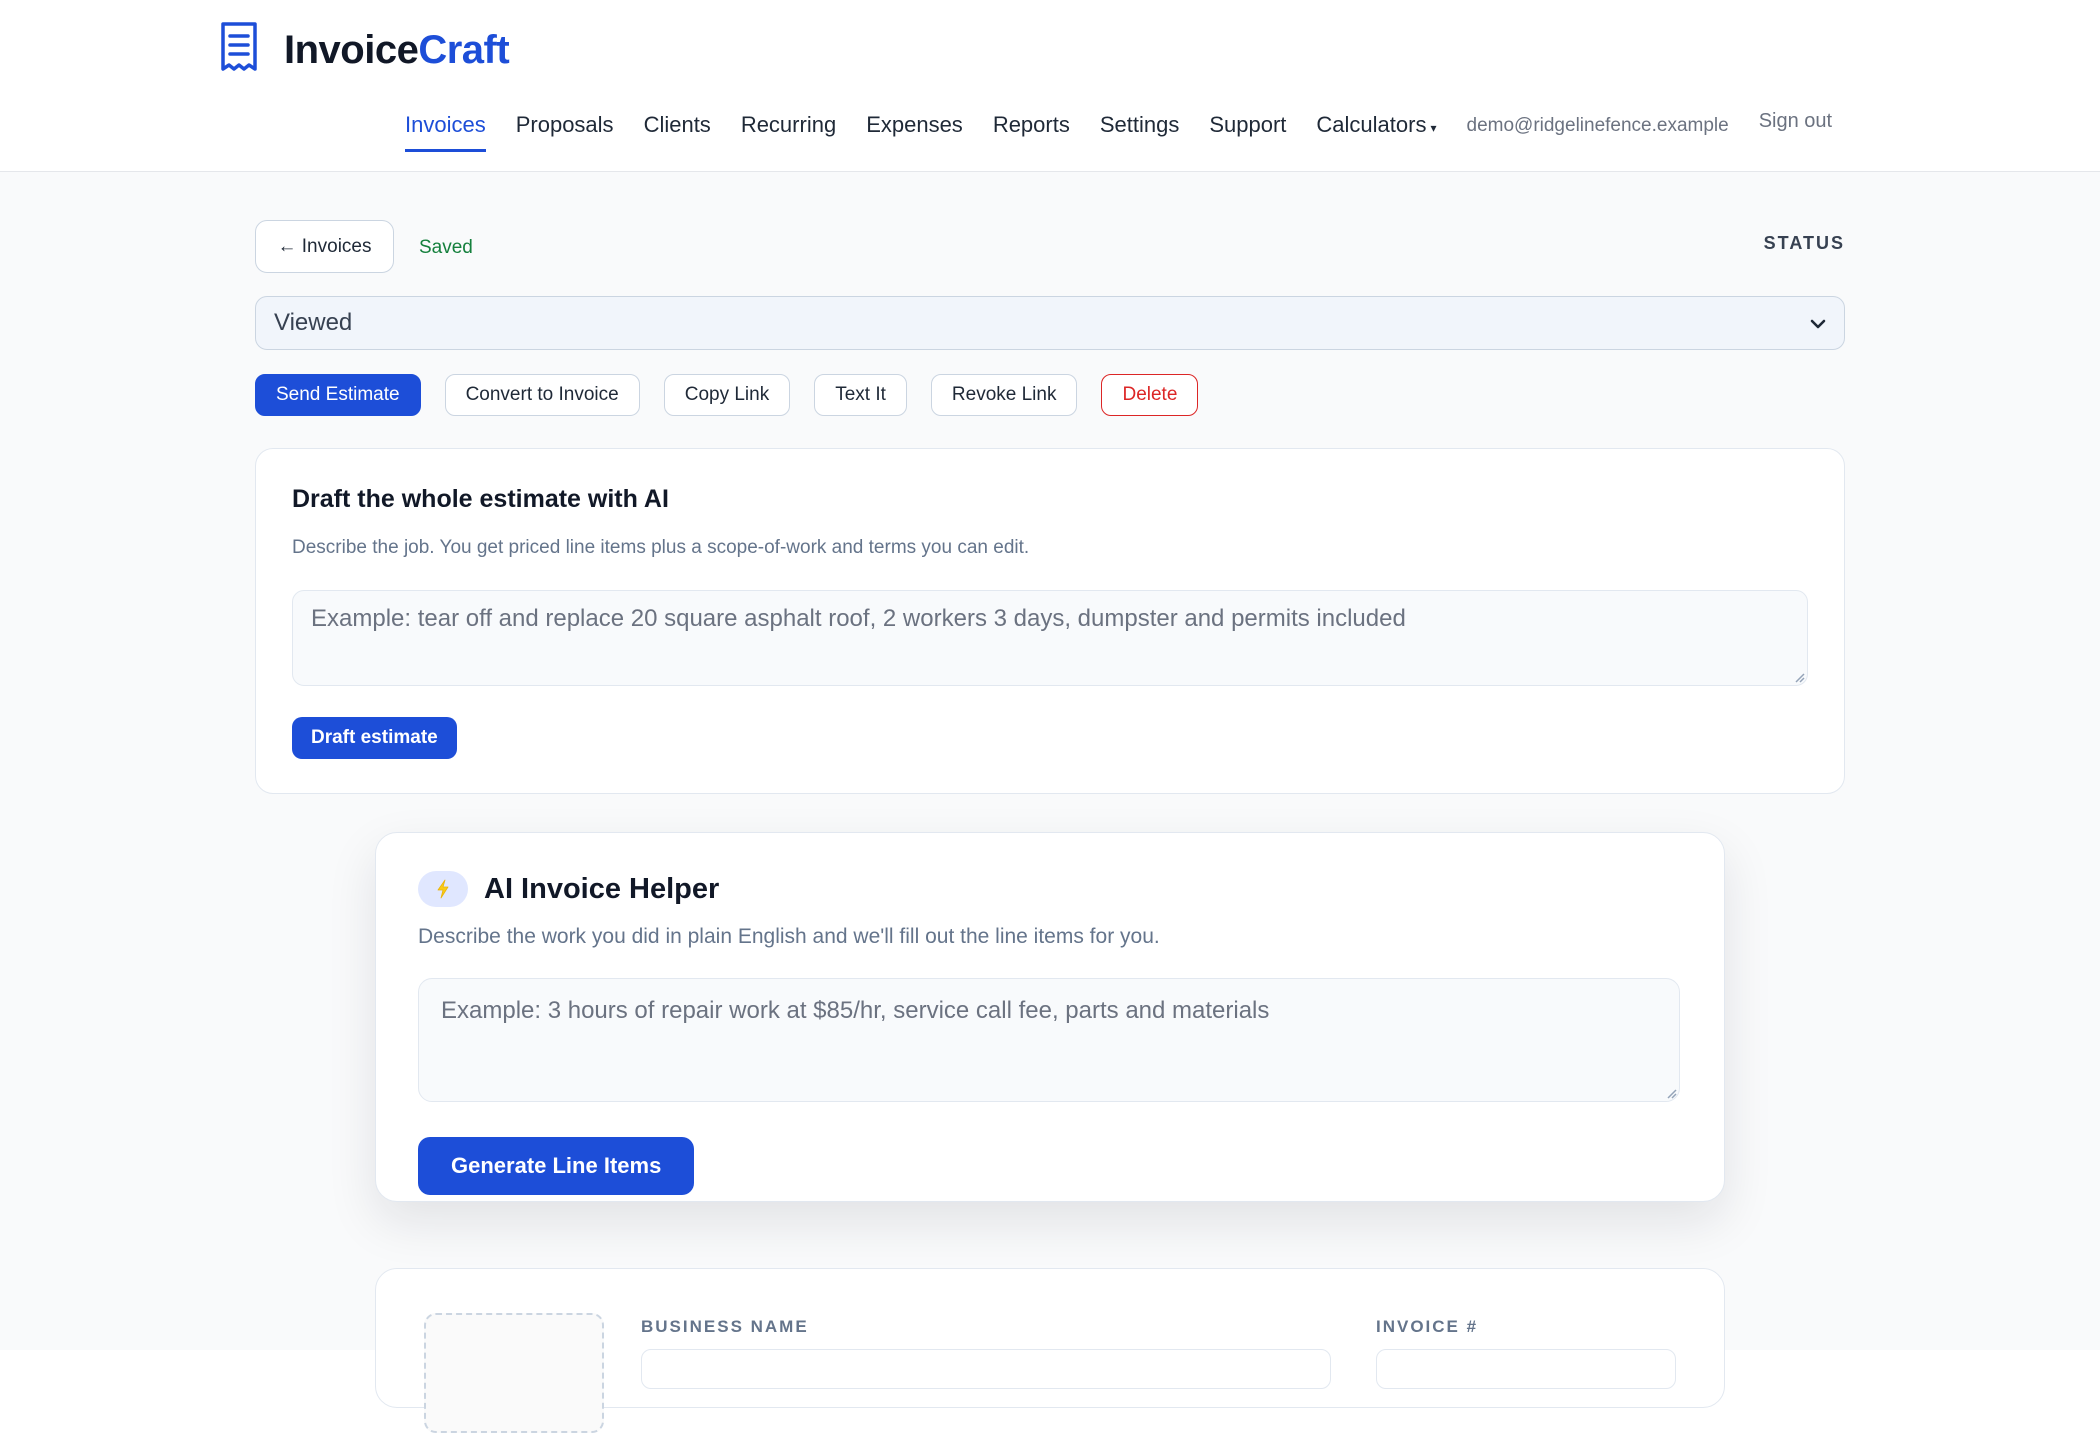 This screenshot has height=1433, width=2100. I want to click on lightning-bolt-icon, so click(443, 889).